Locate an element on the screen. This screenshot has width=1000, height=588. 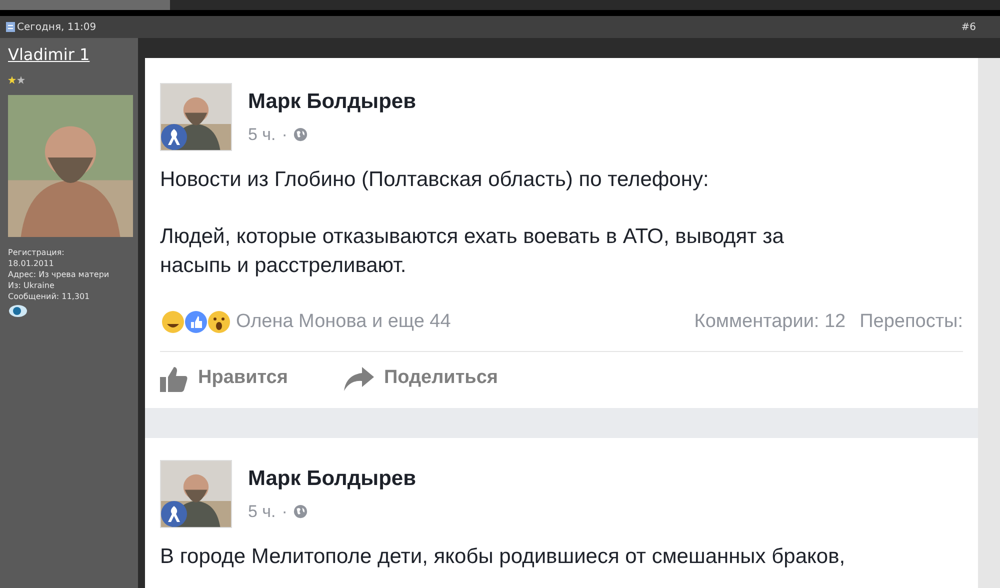
reactions-text: Олена Монова и еще 44 is located at coordinates (343, 322).